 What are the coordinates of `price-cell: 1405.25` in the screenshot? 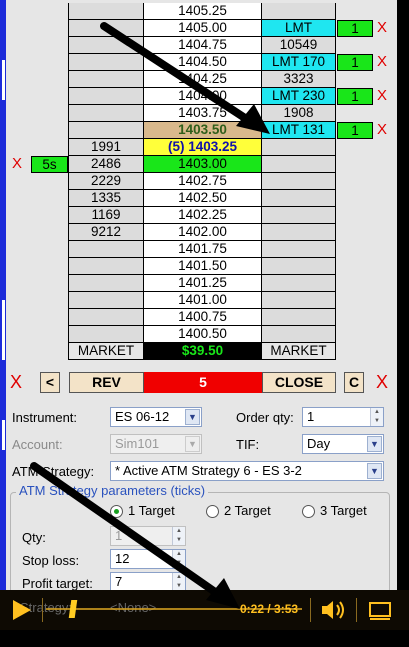 It's located at (203, 11).